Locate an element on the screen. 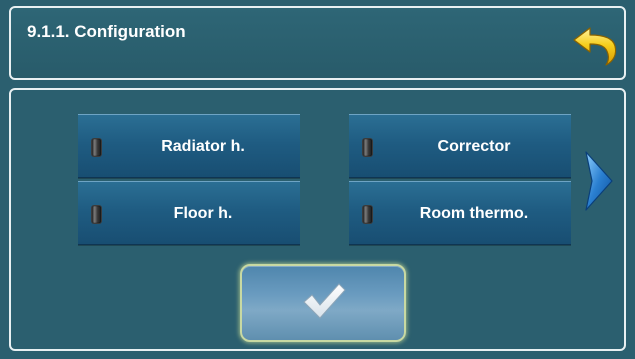 Image resolution: width=635 pixels, height=359 pixels. option-label: Radiator h. is located at coordinates (203, 146).